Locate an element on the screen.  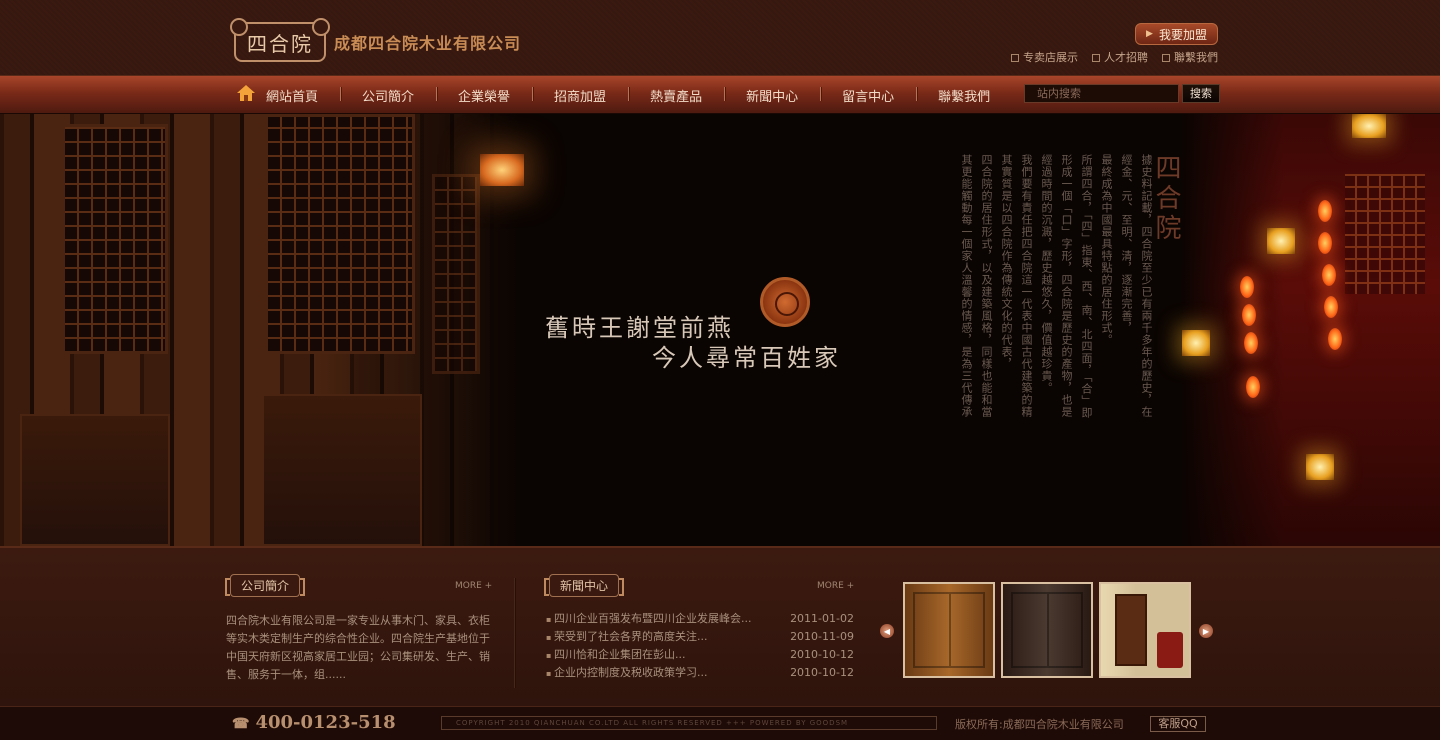
list-item: 企业内控制度及税收政策学习... 2010-10-12 is located at coordinates (700, 673).